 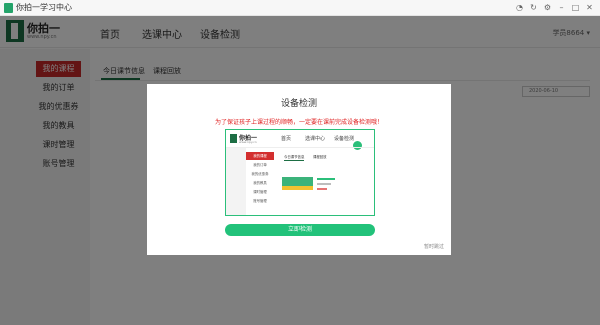 What do you see at coordinates (248, 142) in the screenshot?
I see `preview-brand-url: www.npy.cn` at bounding box center [248, 142].